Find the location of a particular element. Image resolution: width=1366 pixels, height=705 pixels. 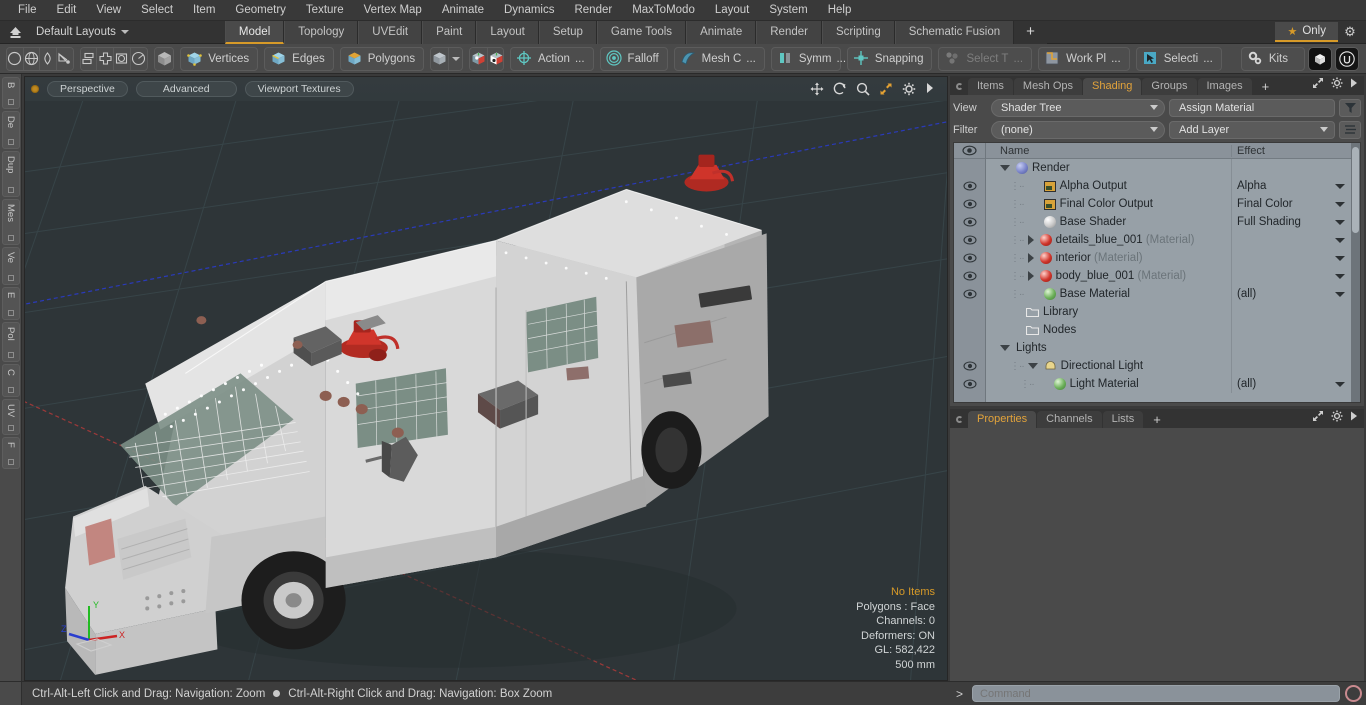

record-circle-icon is located at coordinates (1353, 693).